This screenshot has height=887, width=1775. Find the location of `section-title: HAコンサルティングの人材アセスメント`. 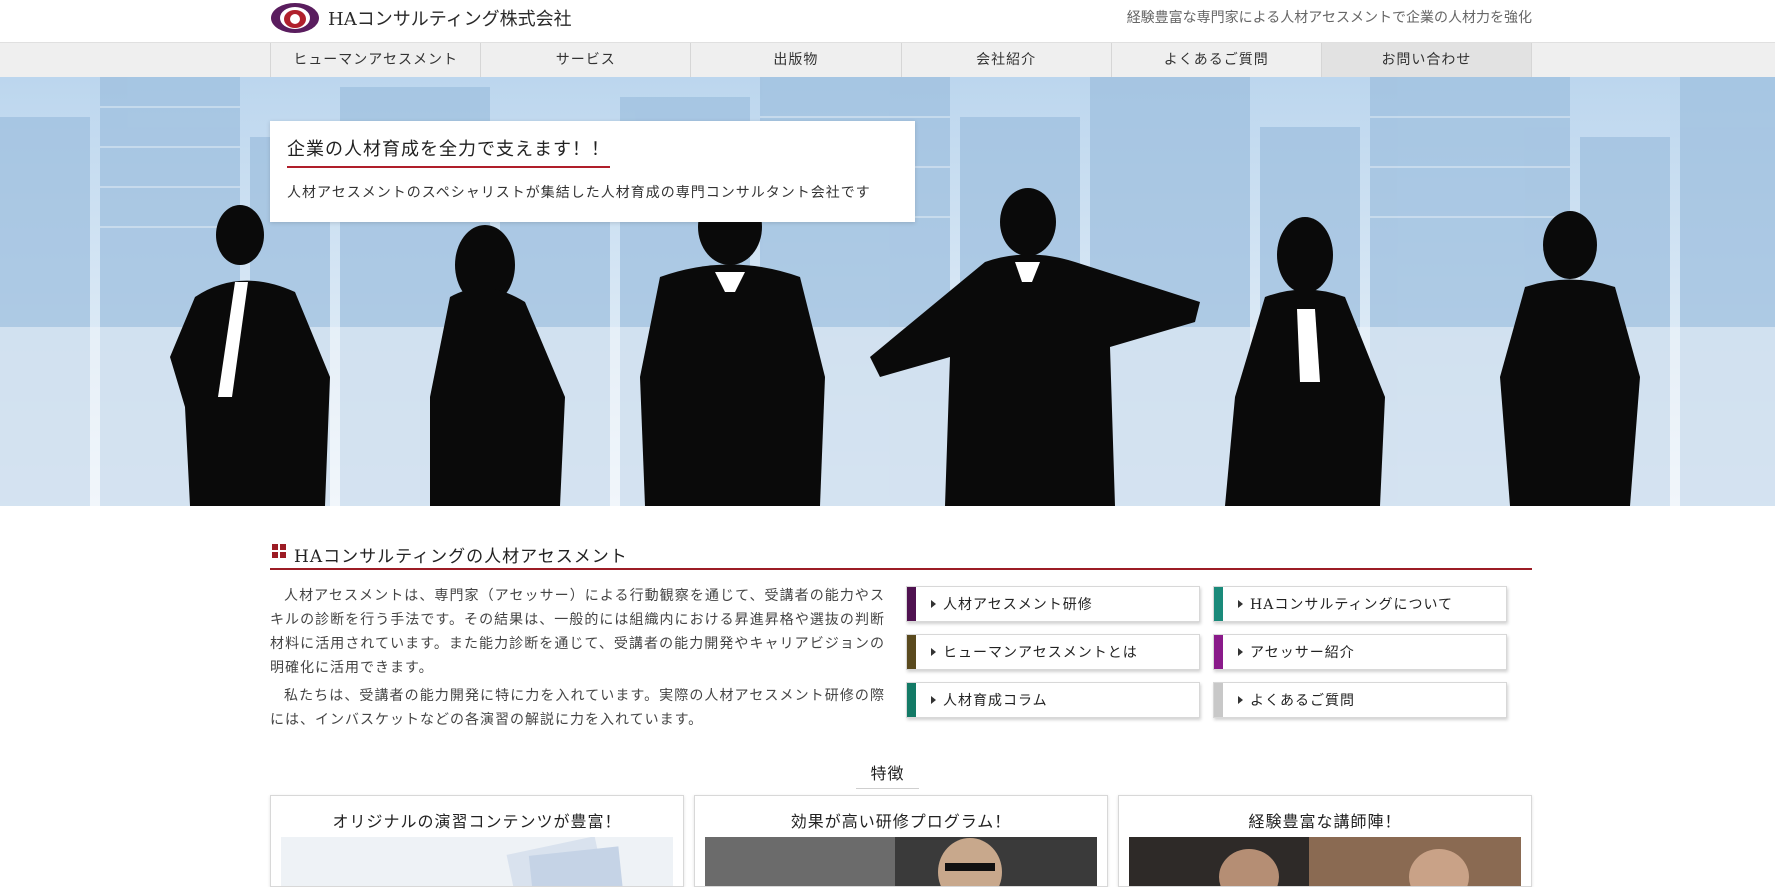

section-title: HAコンサルティングの人材アセスメント is located at coordinates (461, 557).